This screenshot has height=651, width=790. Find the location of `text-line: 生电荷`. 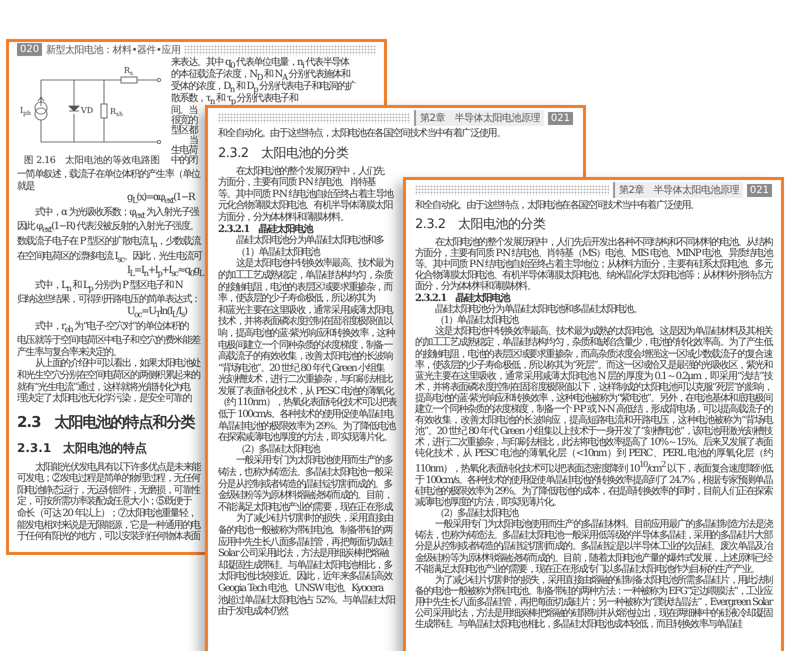

text-line: 生电荷 is located at coordinates (184, 151).